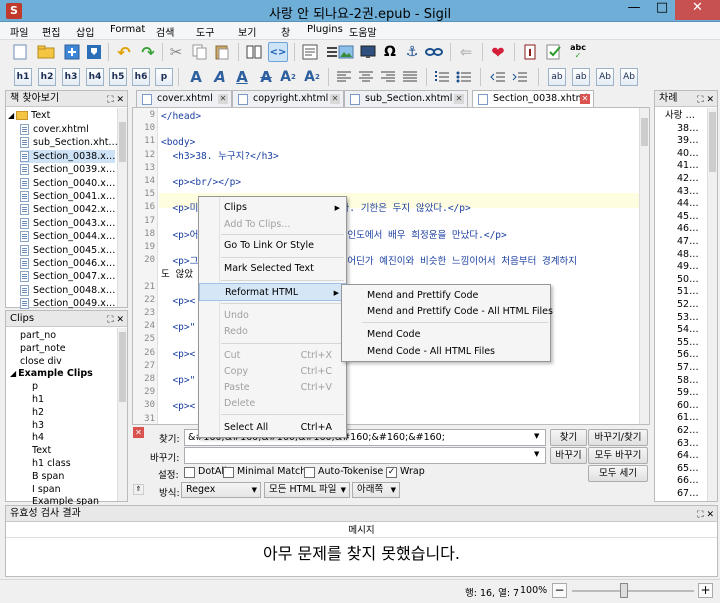 The height and width of the screenshot is (603, 720). Describe the element at coordinates (228, 472) in the screenshot. I see `minimal-match-checkbox` at that location.